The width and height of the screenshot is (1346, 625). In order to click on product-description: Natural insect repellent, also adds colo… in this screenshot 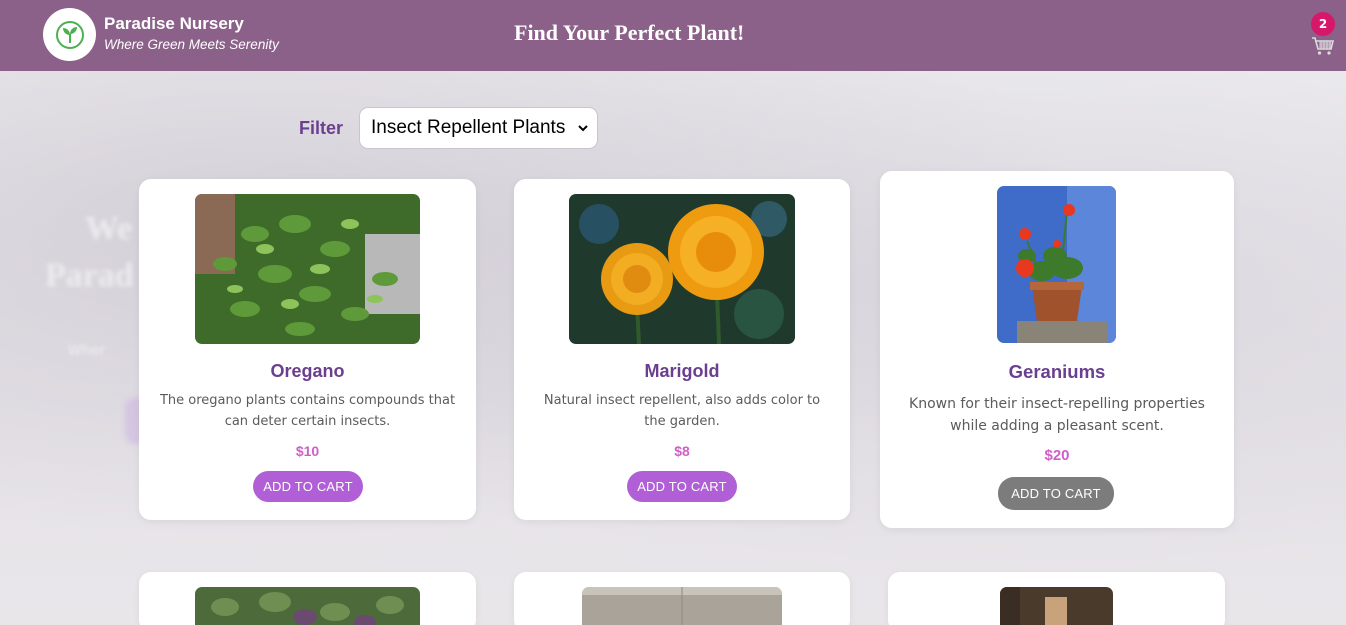, I will do `click(682, 411)`.